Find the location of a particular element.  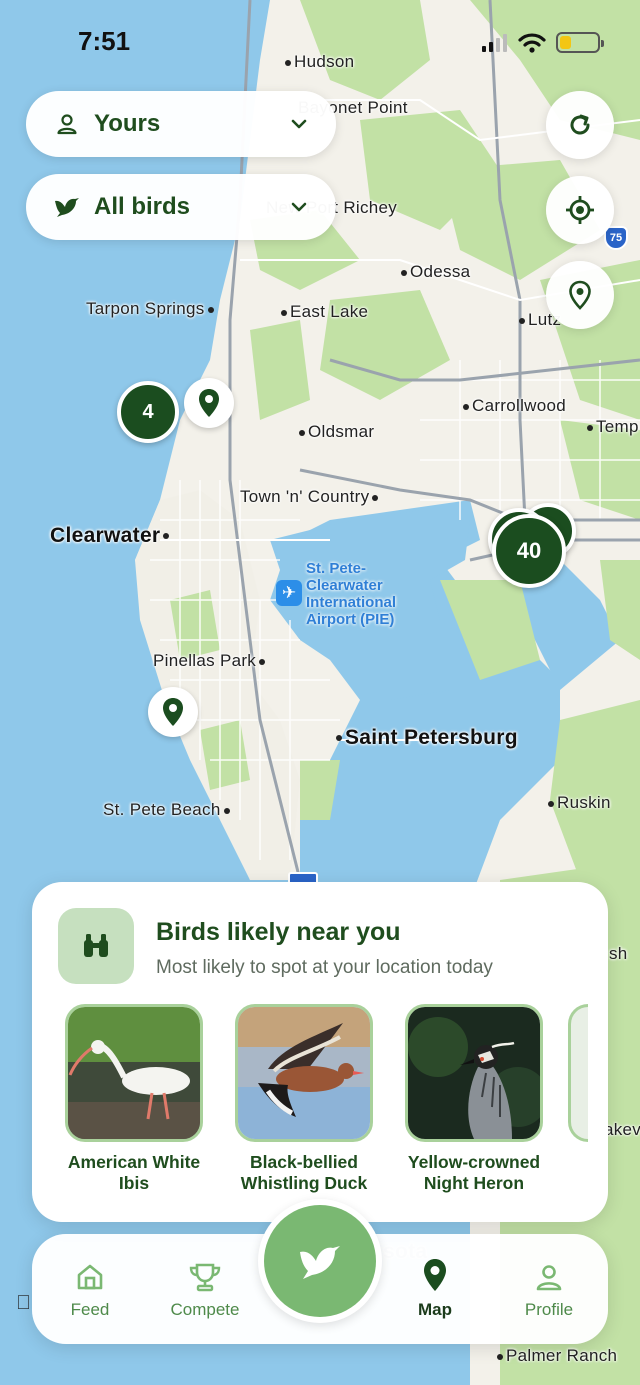

add-location-button is located at coordinates (580, 295).